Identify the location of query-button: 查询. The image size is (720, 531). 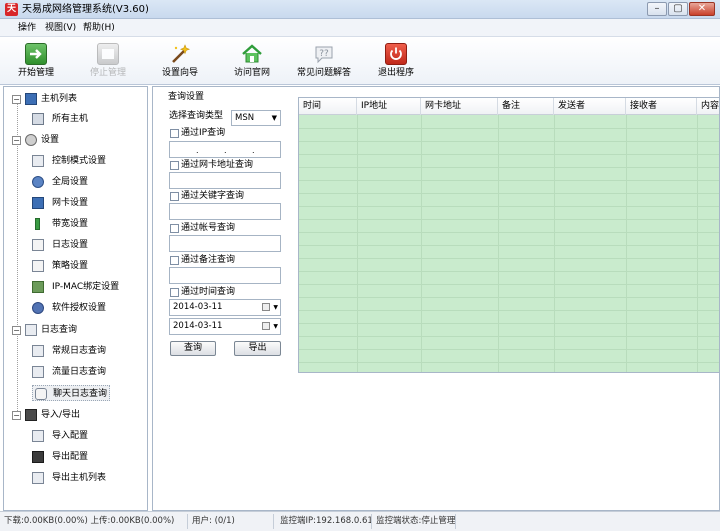
(193, 348).